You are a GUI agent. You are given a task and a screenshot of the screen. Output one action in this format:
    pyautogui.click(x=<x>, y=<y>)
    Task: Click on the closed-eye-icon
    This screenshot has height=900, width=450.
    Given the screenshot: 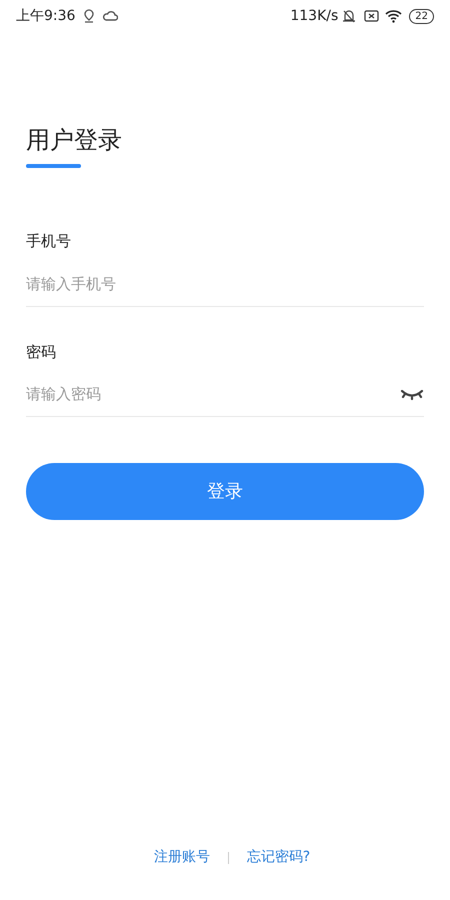 What is the action you would take?
    pyautogui.click(x=412, y=394)
    